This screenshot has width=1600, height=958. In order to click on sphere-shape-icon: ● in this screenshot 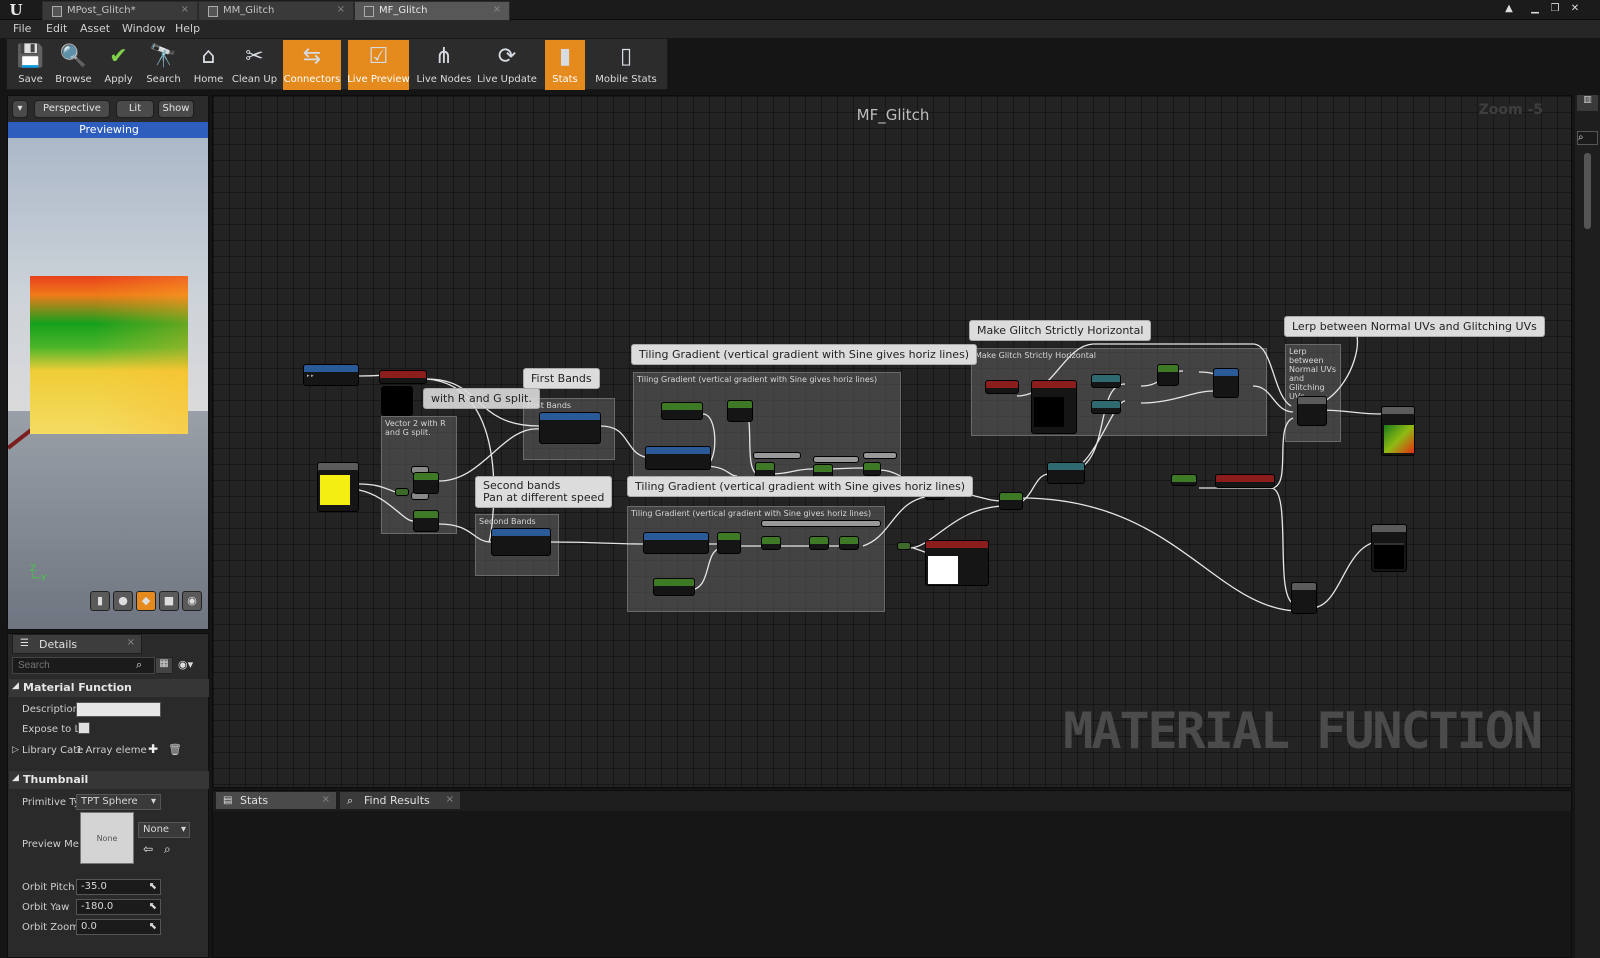, I will do `click(123, 601)`.